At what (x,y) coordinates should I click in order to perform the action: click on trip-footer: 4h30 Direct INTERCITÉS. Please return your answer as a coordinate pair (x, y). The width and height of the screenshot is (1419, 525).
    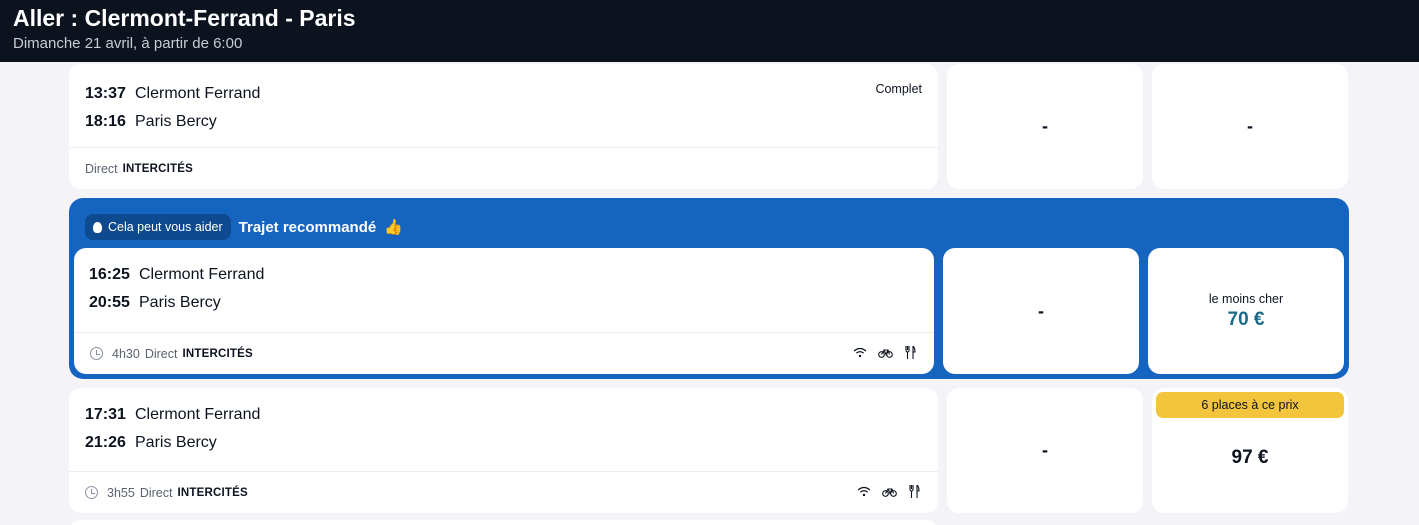
    Looking at the image, I should click on (504, 353).